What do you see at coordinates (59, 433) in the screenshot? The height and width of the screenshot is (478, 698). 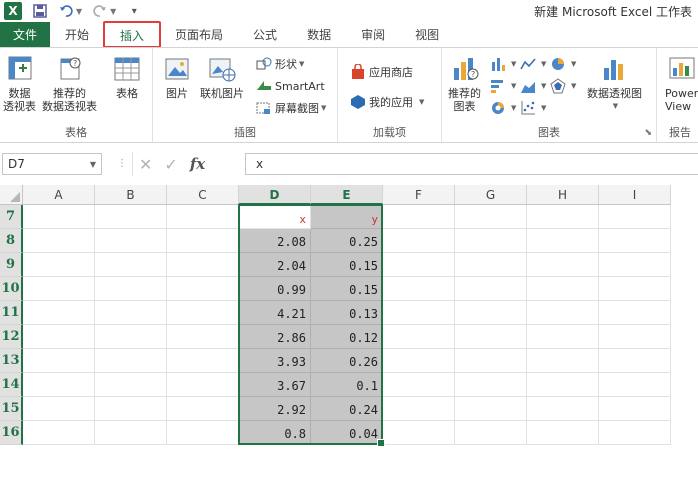 I see `cell-a16` at bounding box center [59, 433].